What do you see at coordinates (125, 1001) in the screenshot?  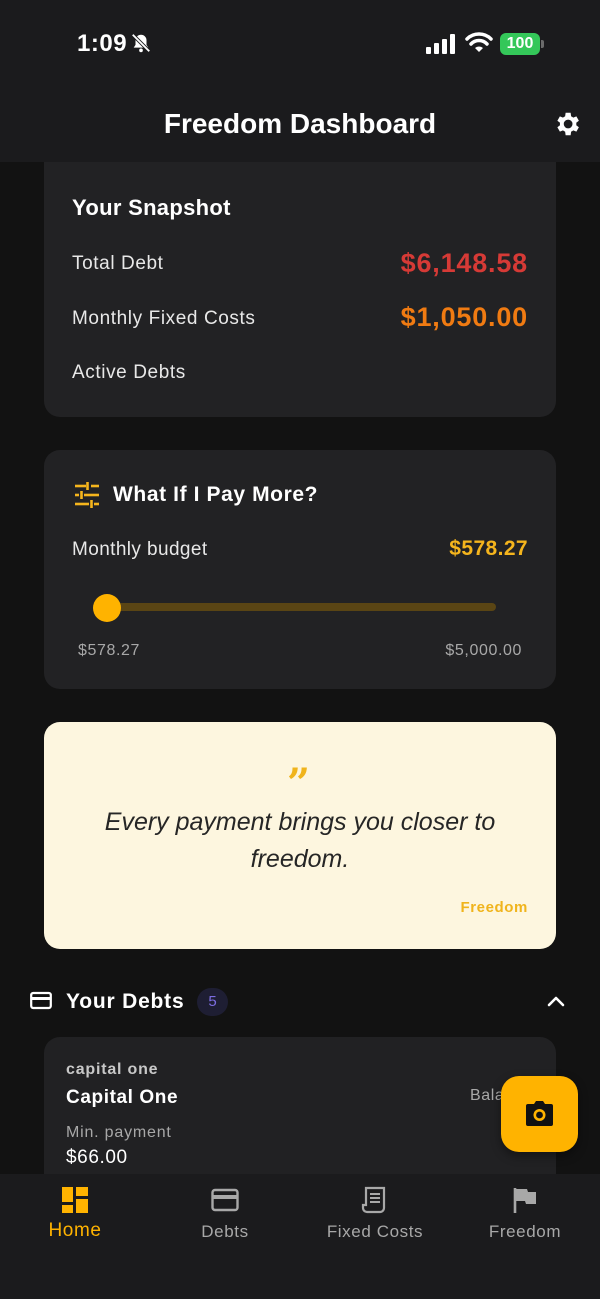 I see `debts-title: Your Debts` at bounding box center [125, 1001].